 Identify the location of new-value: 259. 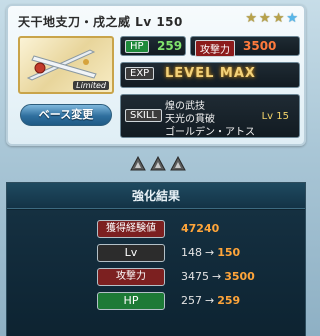
(229, 300).